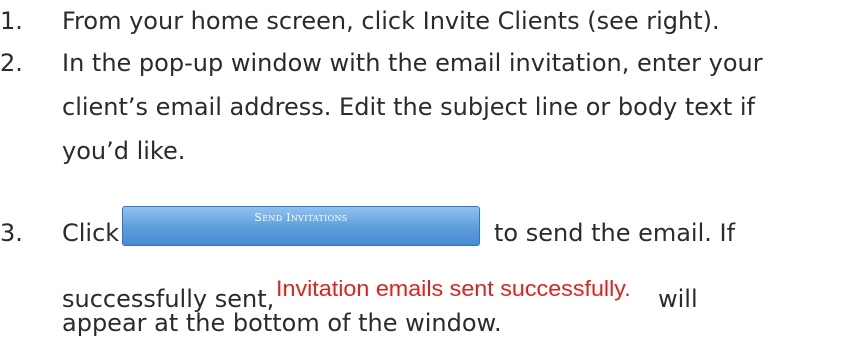 This screenshot has width=857, height=347. What do you see at coordinates (301, 226) in the screenshot?
I see `send-invitations-button: Send Invitations` at bounding box center [301, 226].